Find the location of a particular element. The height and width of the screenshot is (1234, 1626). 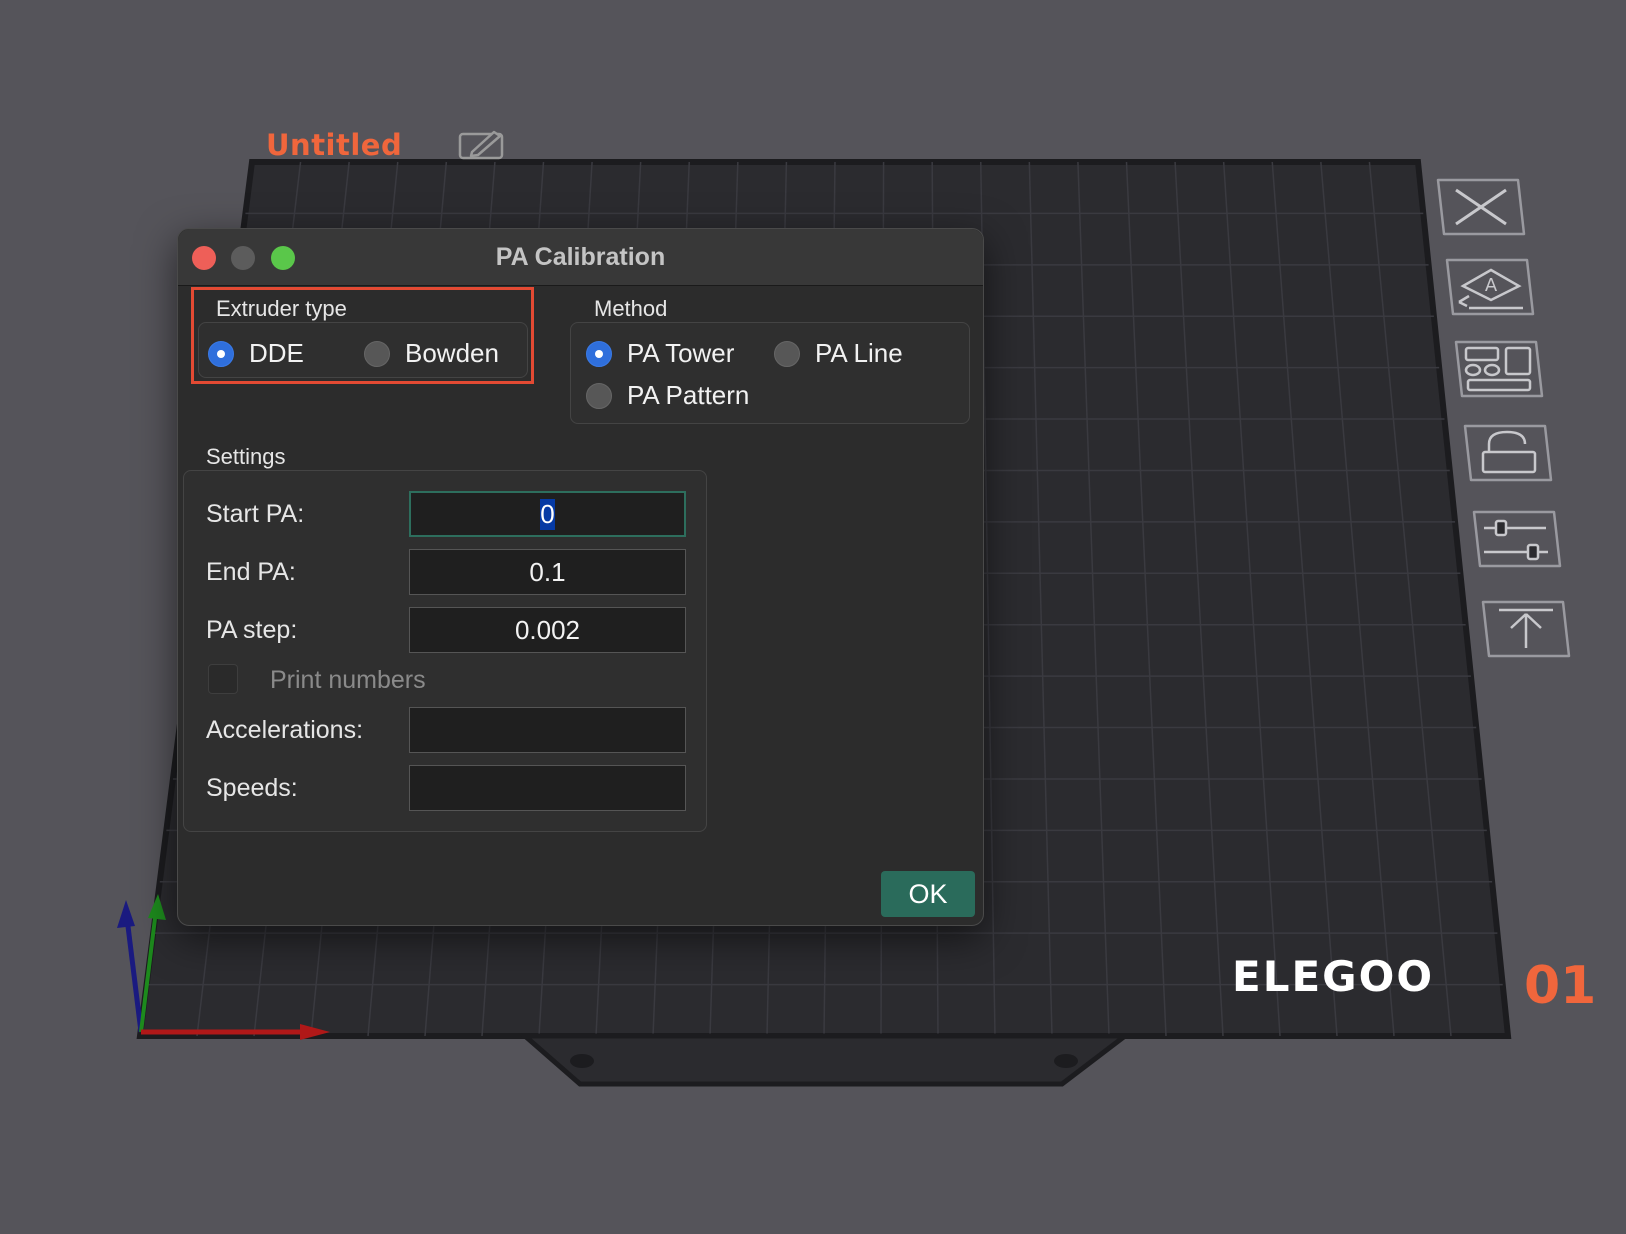

radio-pa-tower-indicator is located at coordinates (599, 353).